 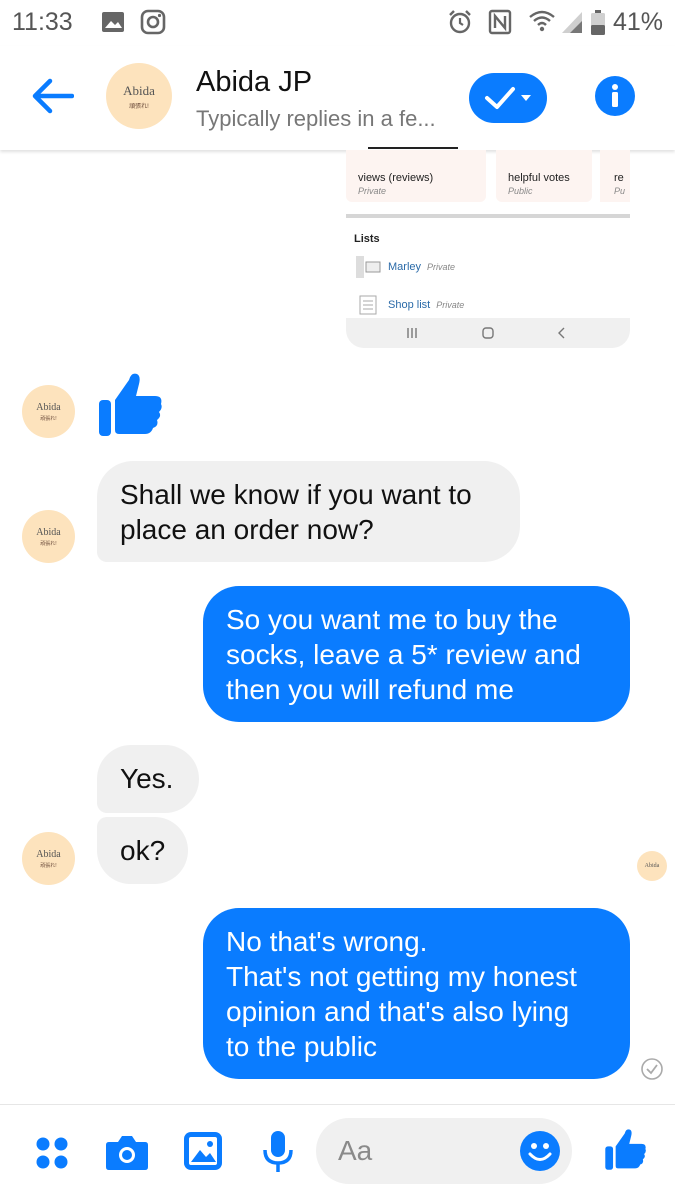 What do you see at coordinates (153, 24) in the screenshot?
I see `instagram-icon` at bounding box center [153, 24].